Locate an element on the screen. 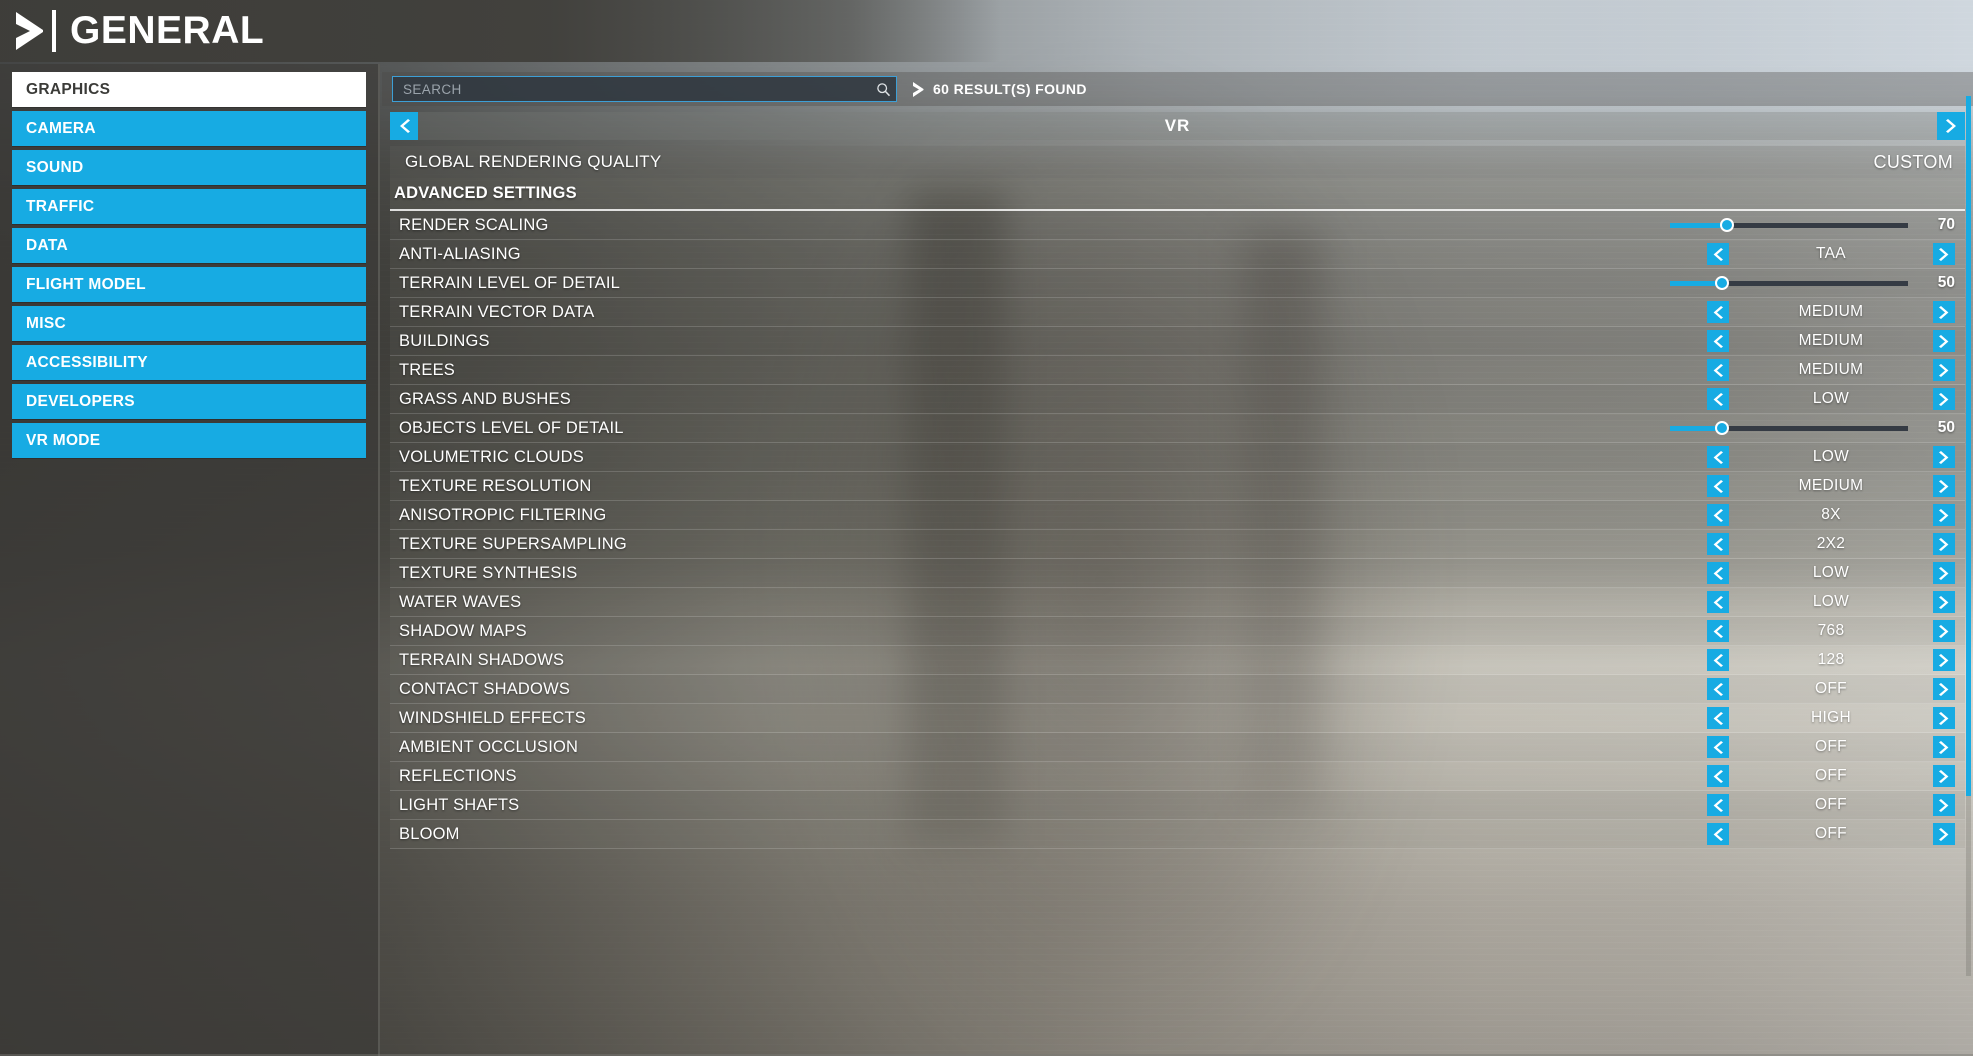  settings-scrollbar is located at coordinates (1968, 536).